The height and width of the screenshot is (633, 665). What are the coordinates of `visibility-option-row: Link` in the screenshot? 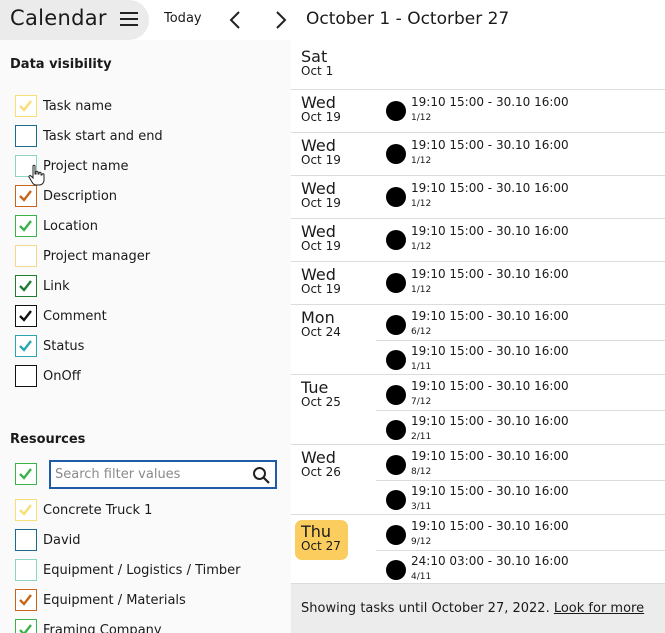 It's located at (42, 286).